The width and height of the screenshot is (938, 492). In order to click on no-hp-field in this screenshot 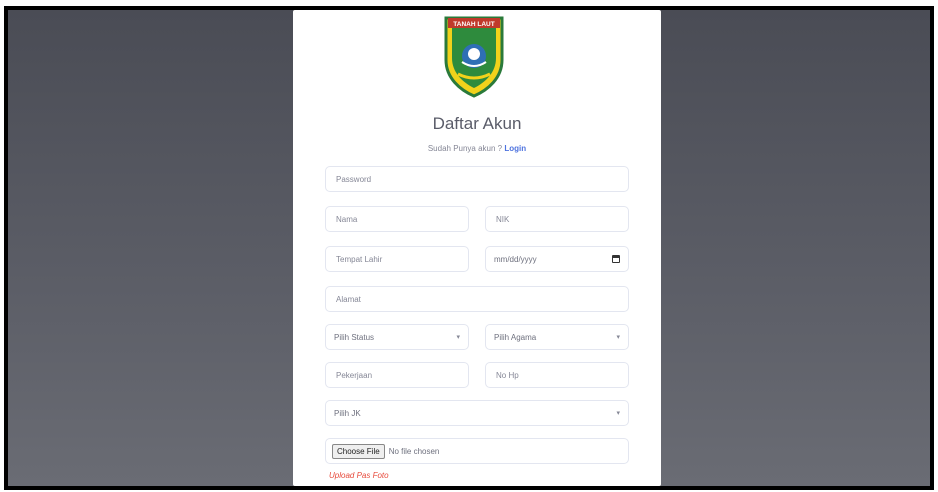, I will do `click(557, 375)`.